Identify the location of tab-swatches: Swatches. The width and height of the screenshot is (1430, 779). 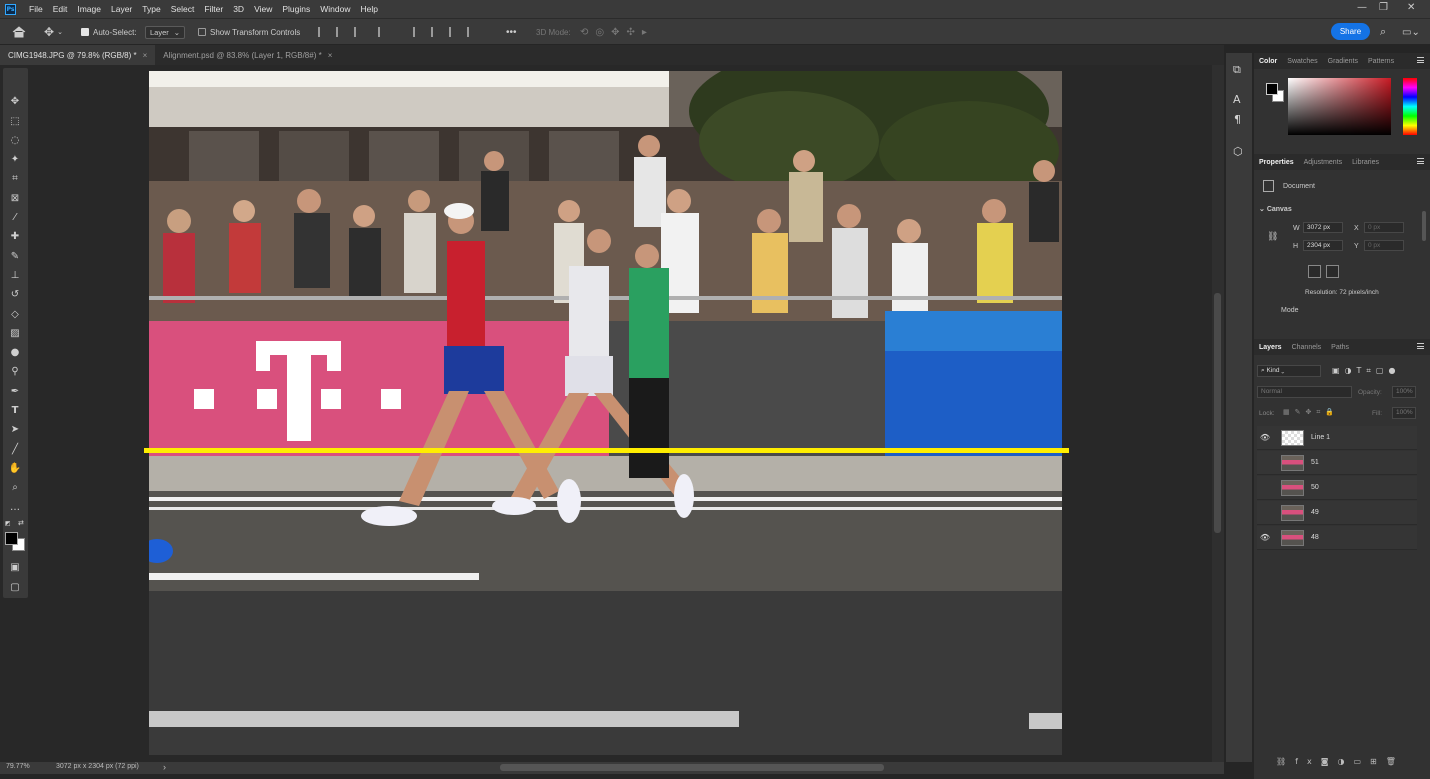
(1302, 61).